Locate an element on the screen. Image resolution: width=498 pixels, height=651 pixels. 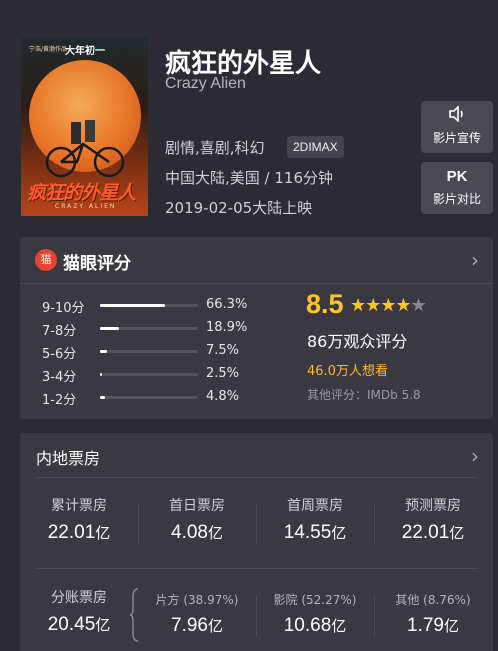
movie-release-date: 2019-02-05大陆上映 is located at coordinates (239, 208).